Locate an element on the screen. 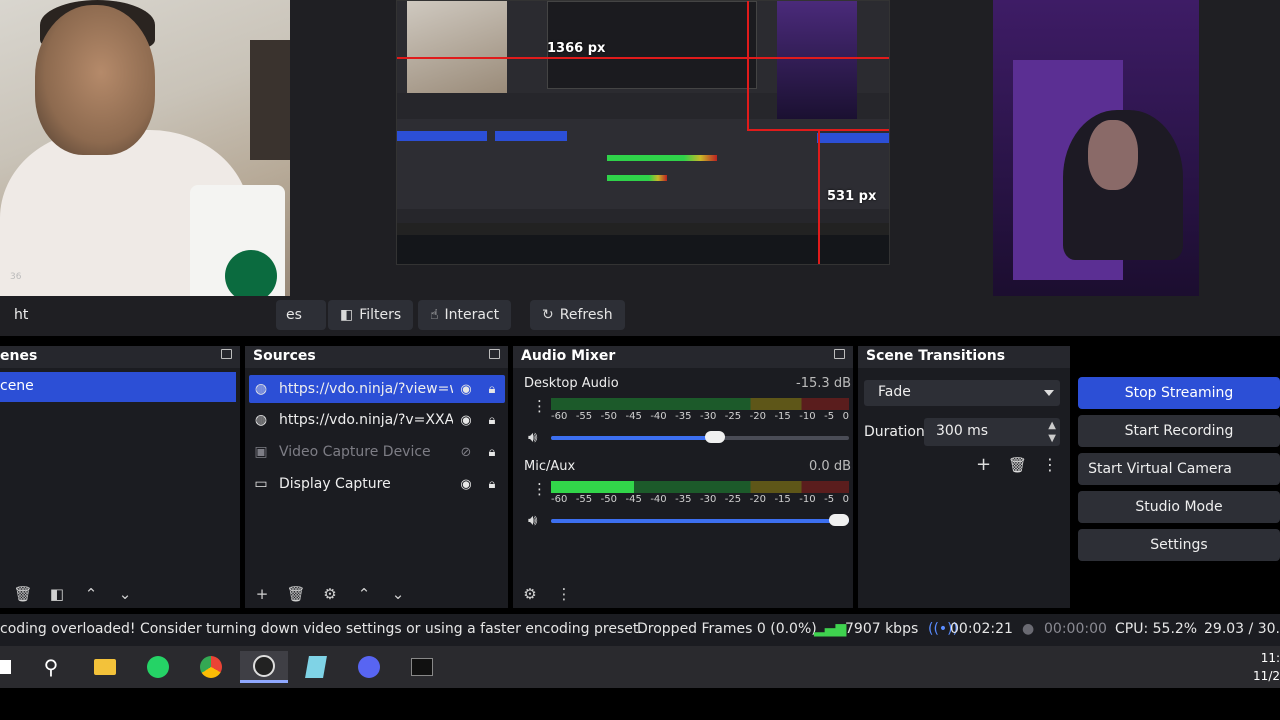  meter-tick-label: -10 is located at coordinates (807, 499).